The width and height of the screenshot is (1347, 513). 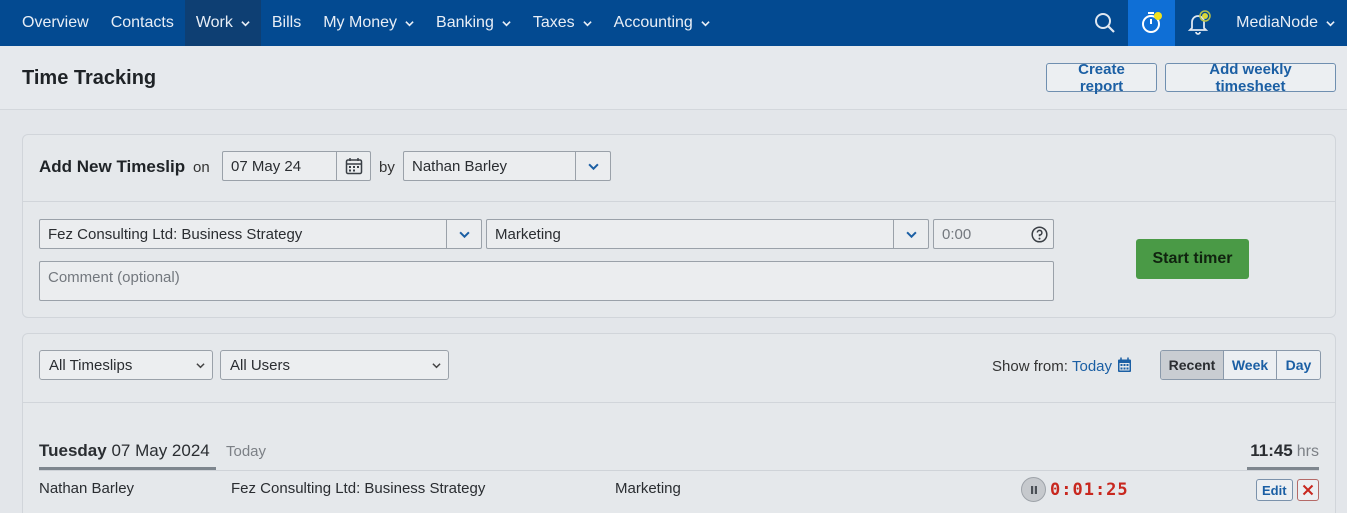 What do you see at coordinates (424, 488) in the screenshot?
I see `entry-project: Business Strategy` at bounding box center [424, 488].